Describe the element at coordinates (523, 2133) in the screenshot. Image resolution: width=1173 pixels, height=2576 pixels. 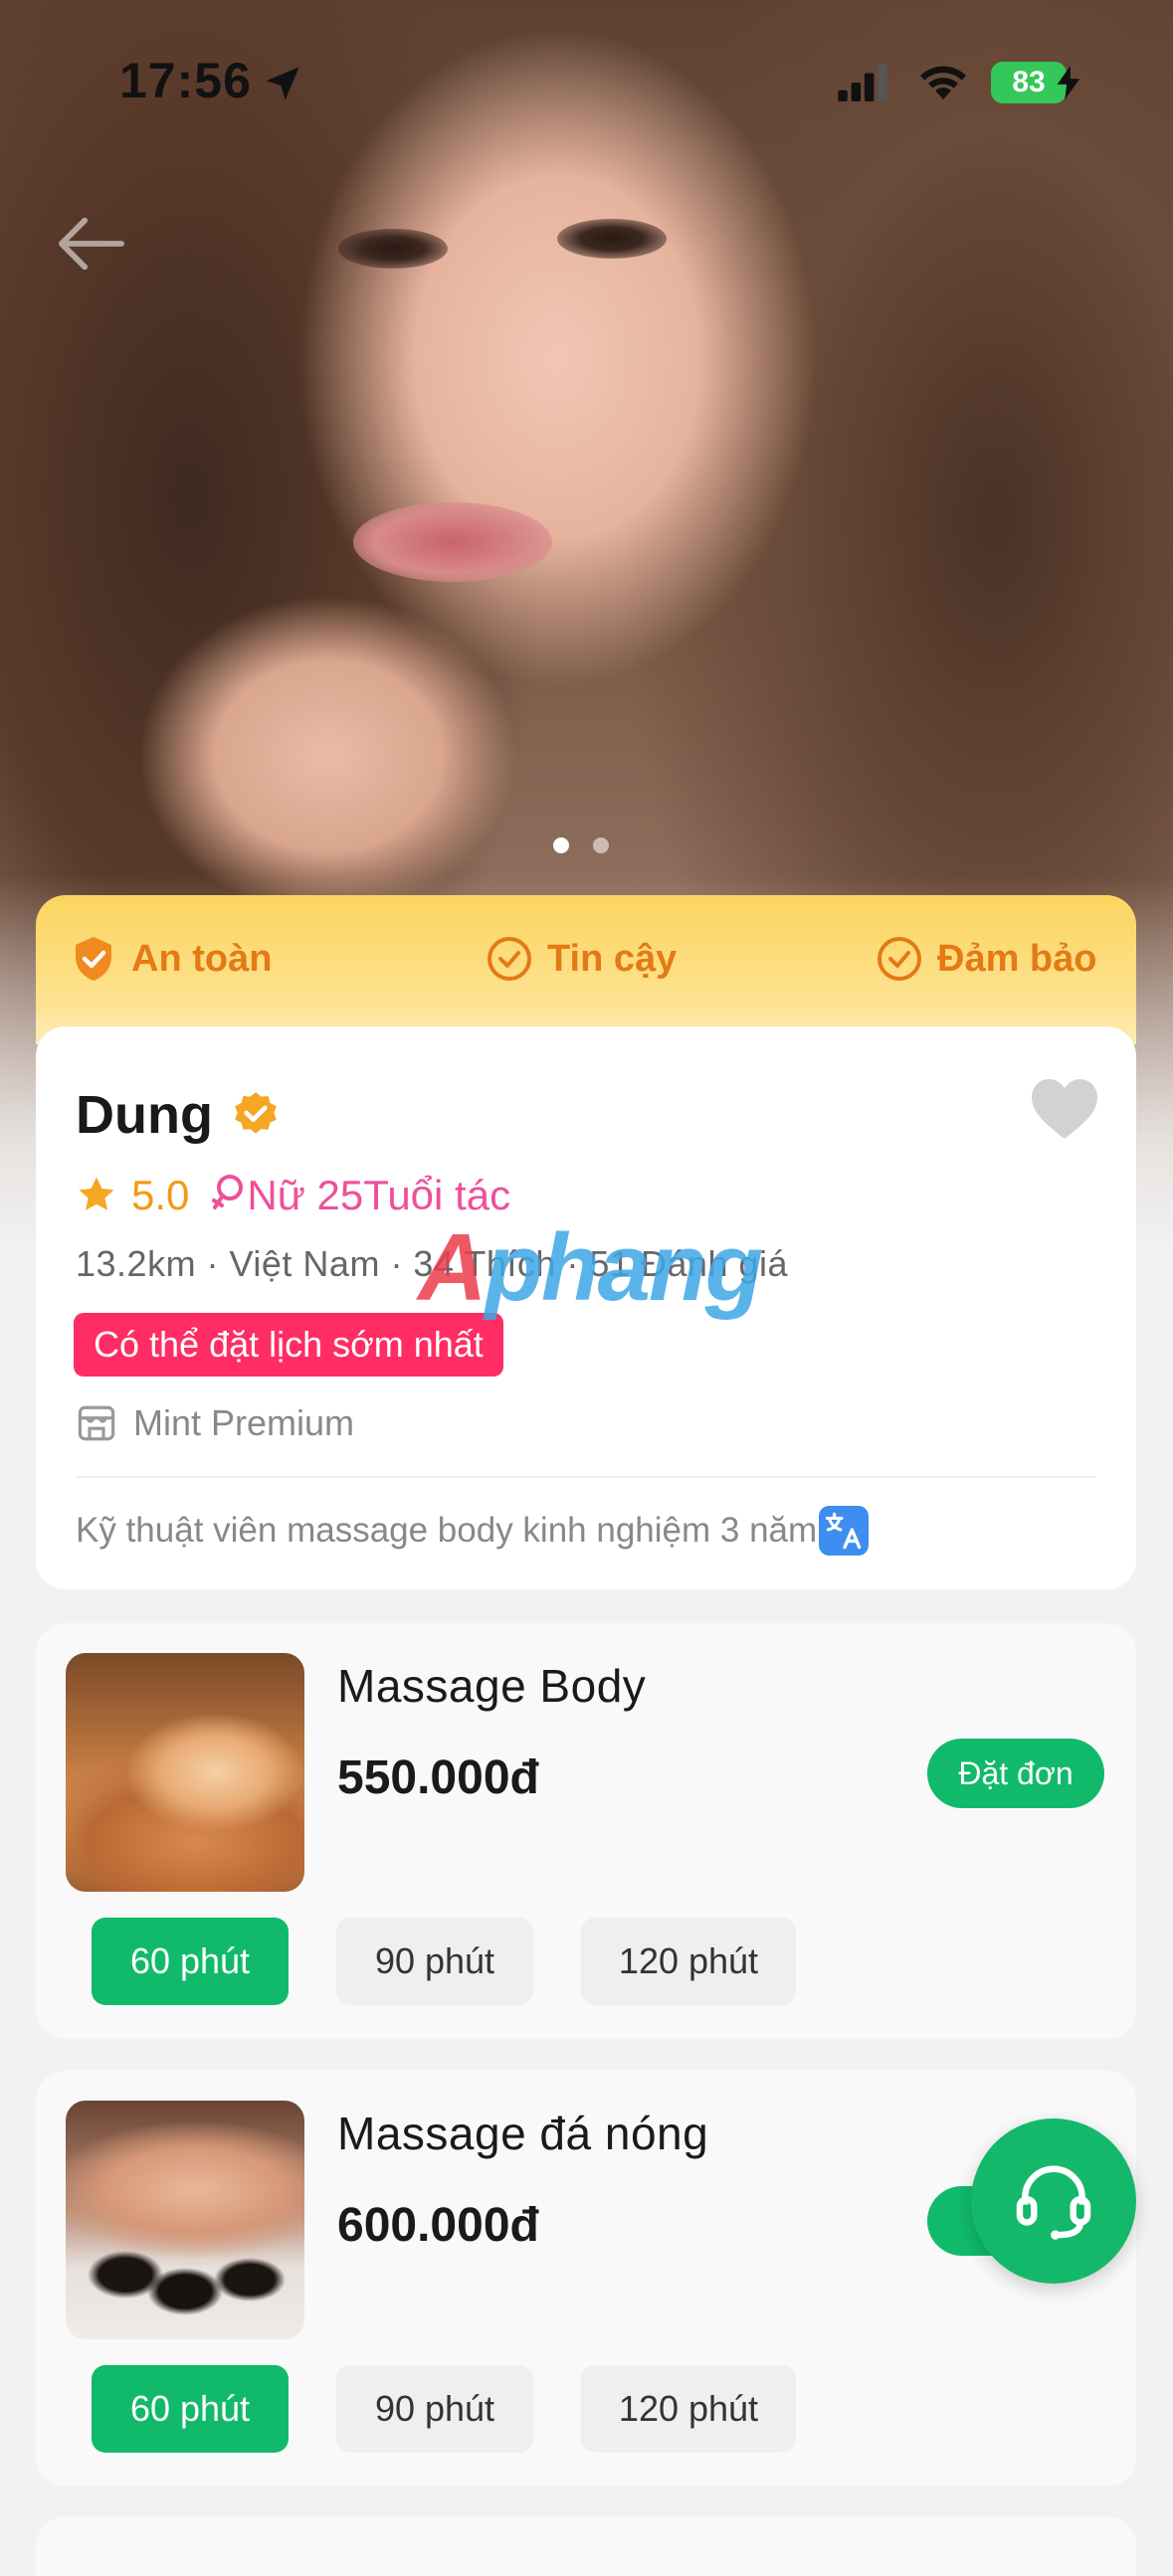
I see `service-title: Massage đá nóng` at that location.